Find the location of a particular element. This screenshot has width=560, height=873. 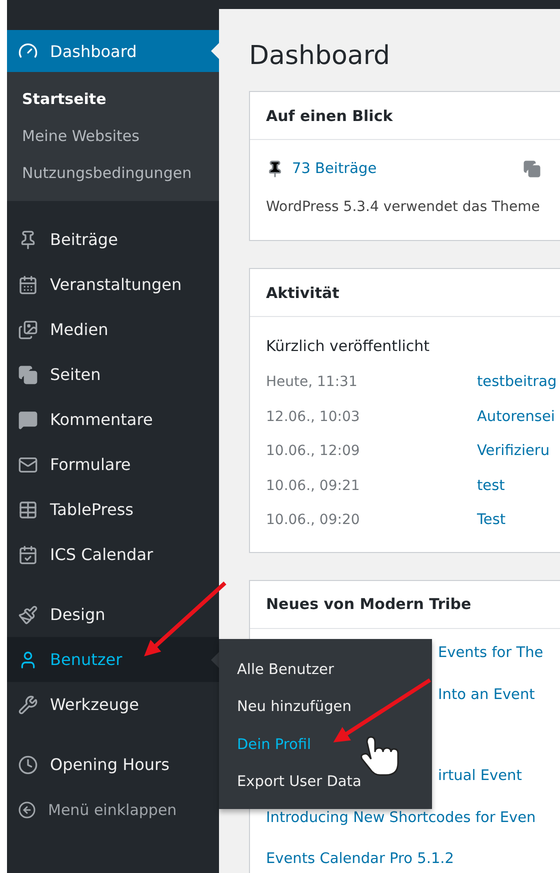

page-title: Dashboard is located at coordinates (320, 56).